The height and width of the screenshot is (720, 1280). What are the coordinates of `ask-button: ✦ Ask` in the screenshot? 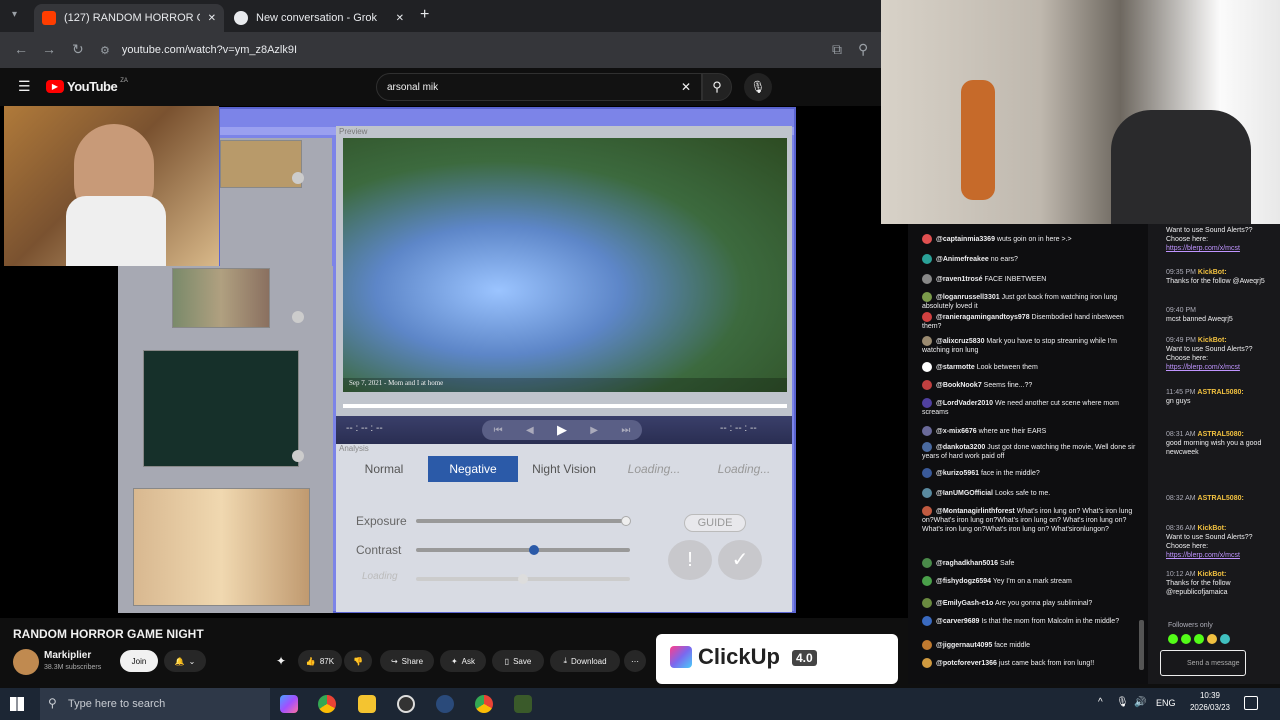 It's located at (463, 661).